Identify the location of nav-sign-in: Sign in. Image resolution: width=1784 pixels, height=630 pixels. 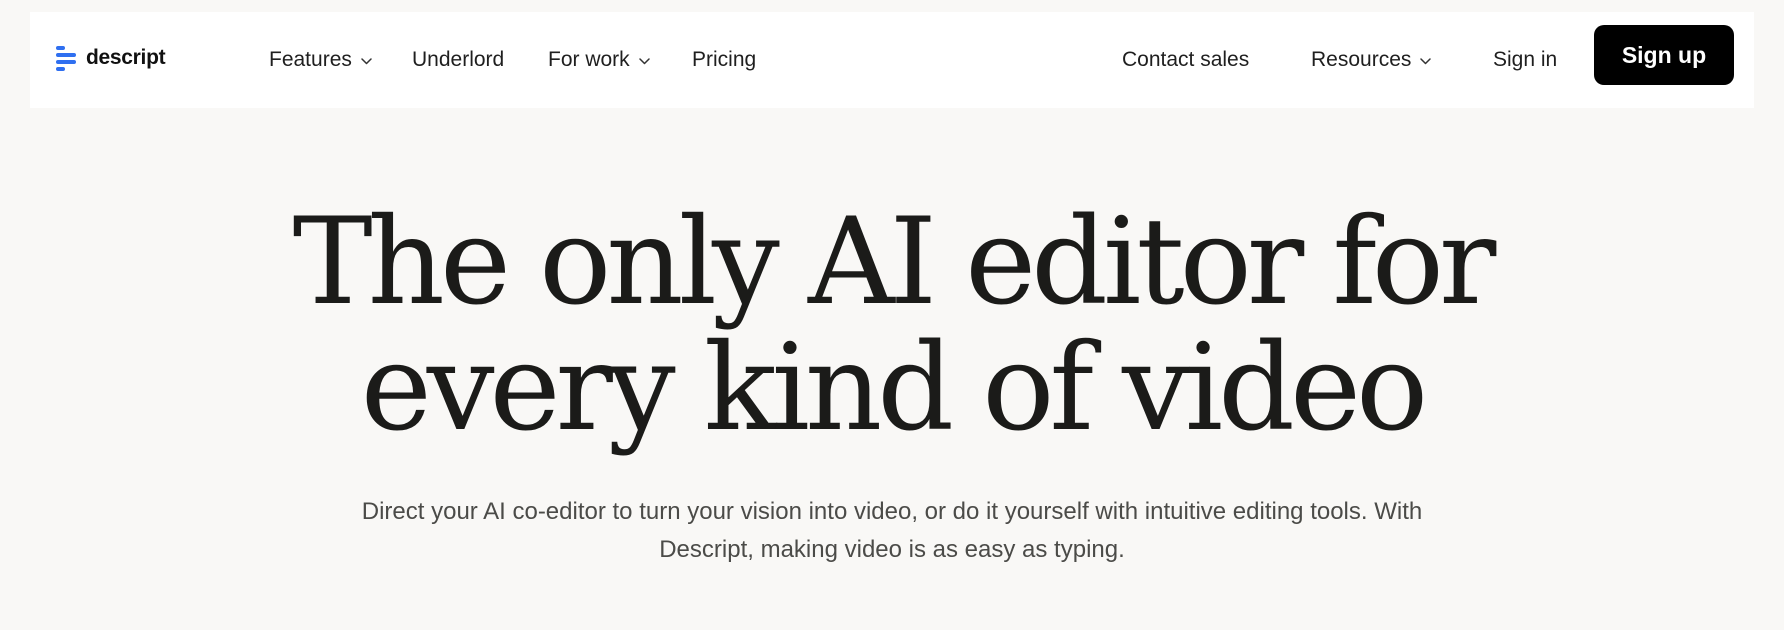
(1525, 60).